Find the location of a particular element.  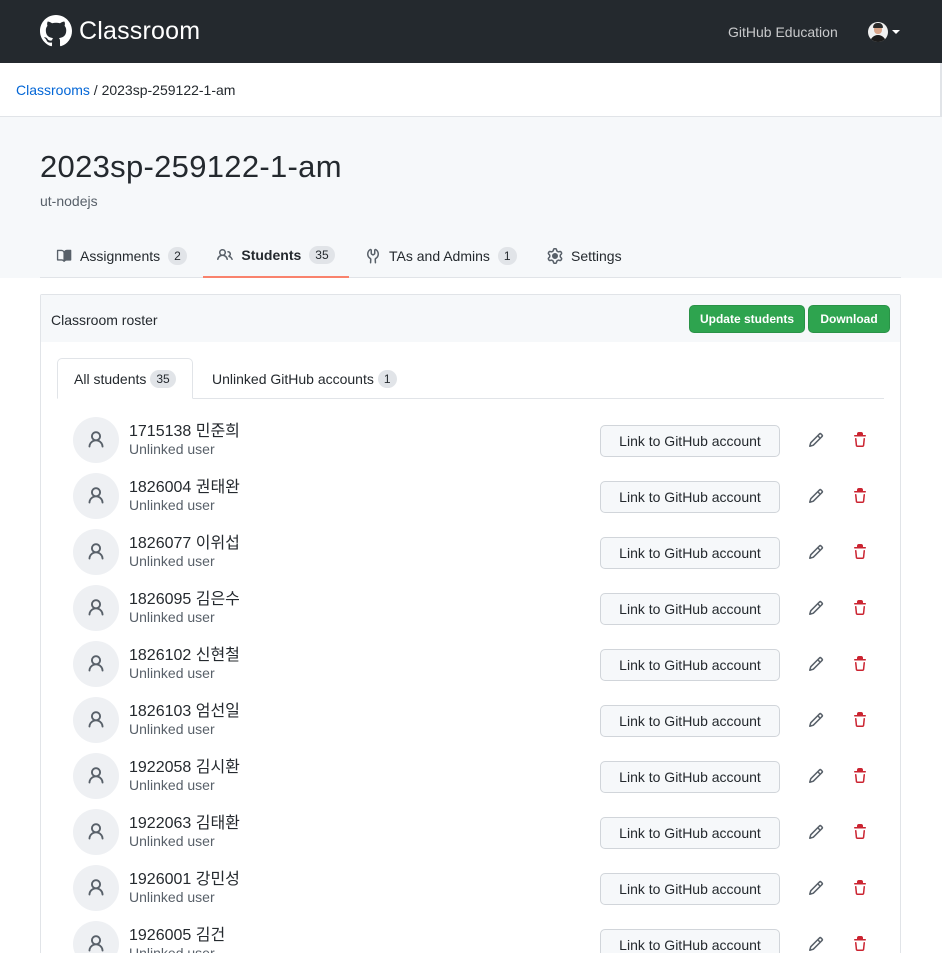

tab-settings: Settings is located at coordinates (584, 256).